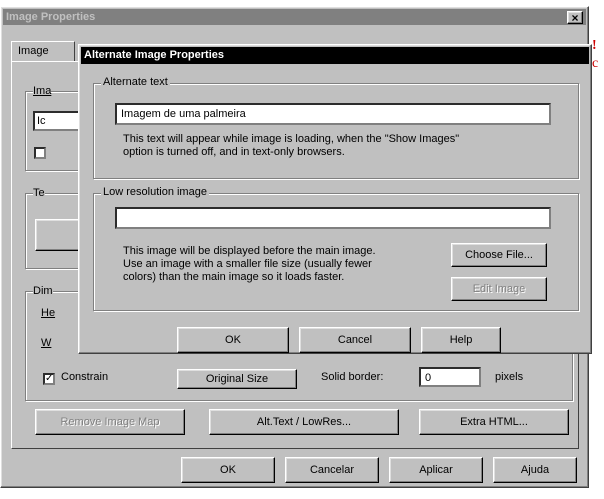 Image resolution: width=604 pixels, height=499 pixels. I want to click on image-checkbox, so click(40, 153).